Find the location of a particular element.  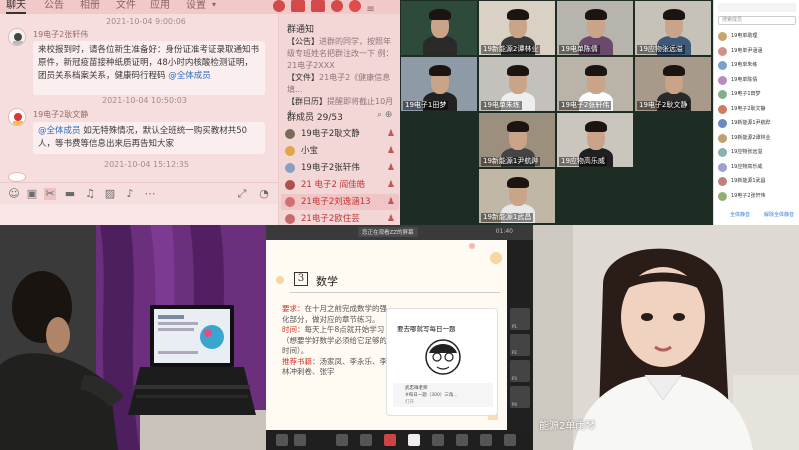

video-tile: 19应物高乐威 is located at coordinates (595, 140).